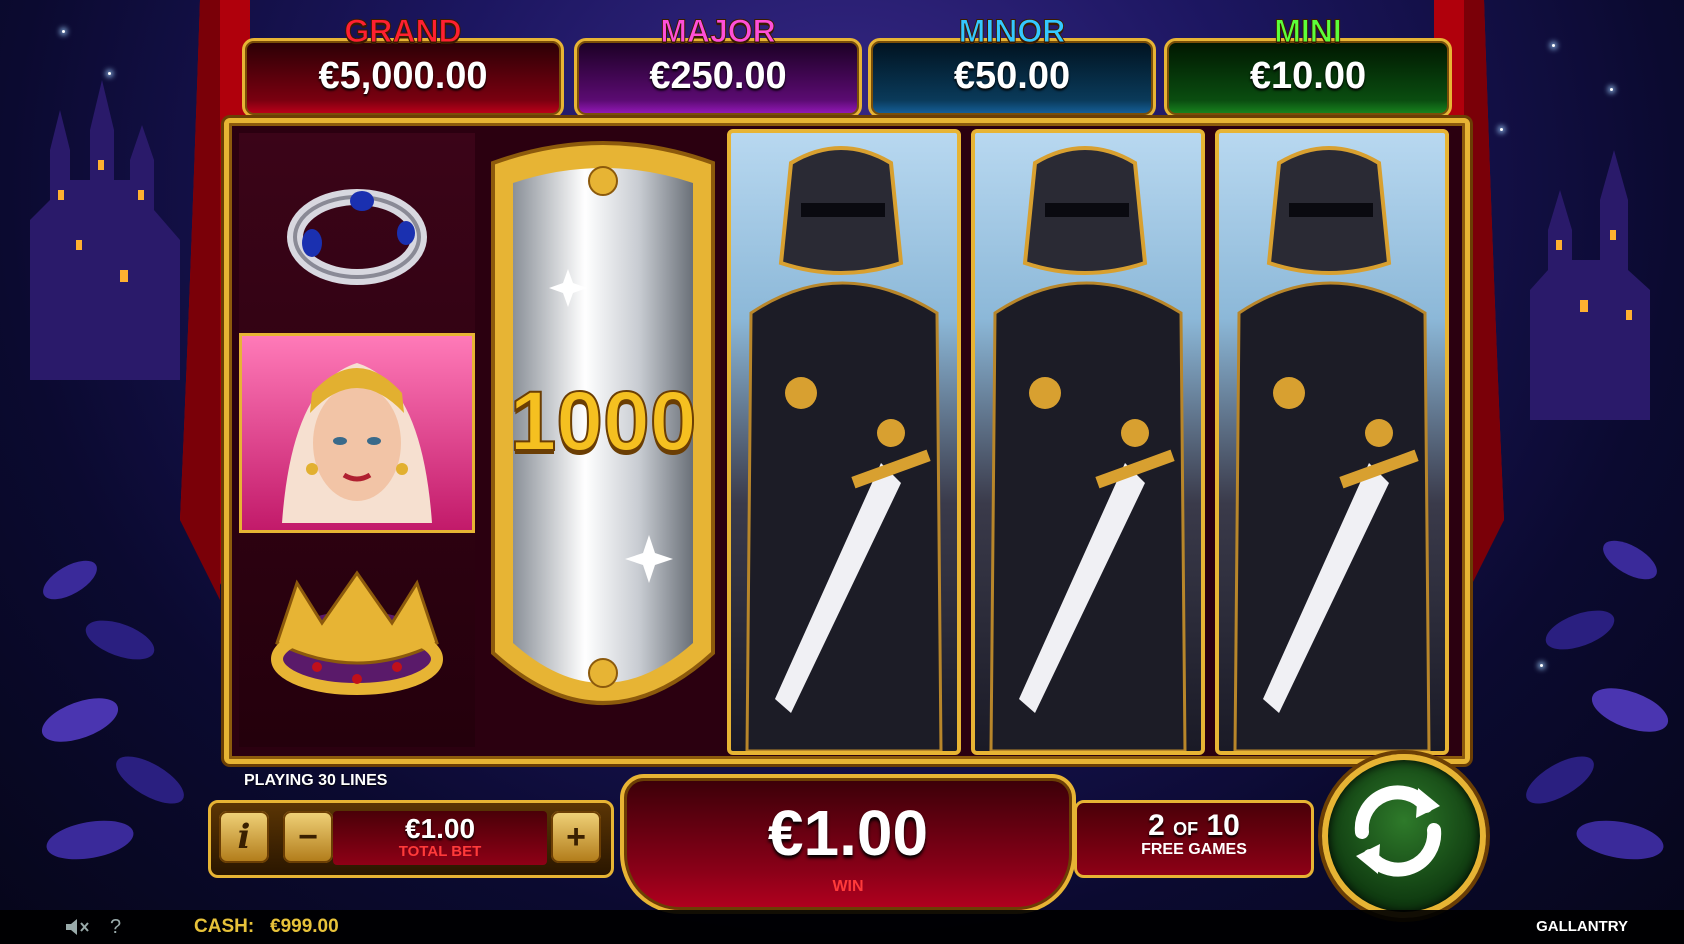 This screenshot has height=944, width=1684. I want to click on win-label: WIN, so click(848, 886).